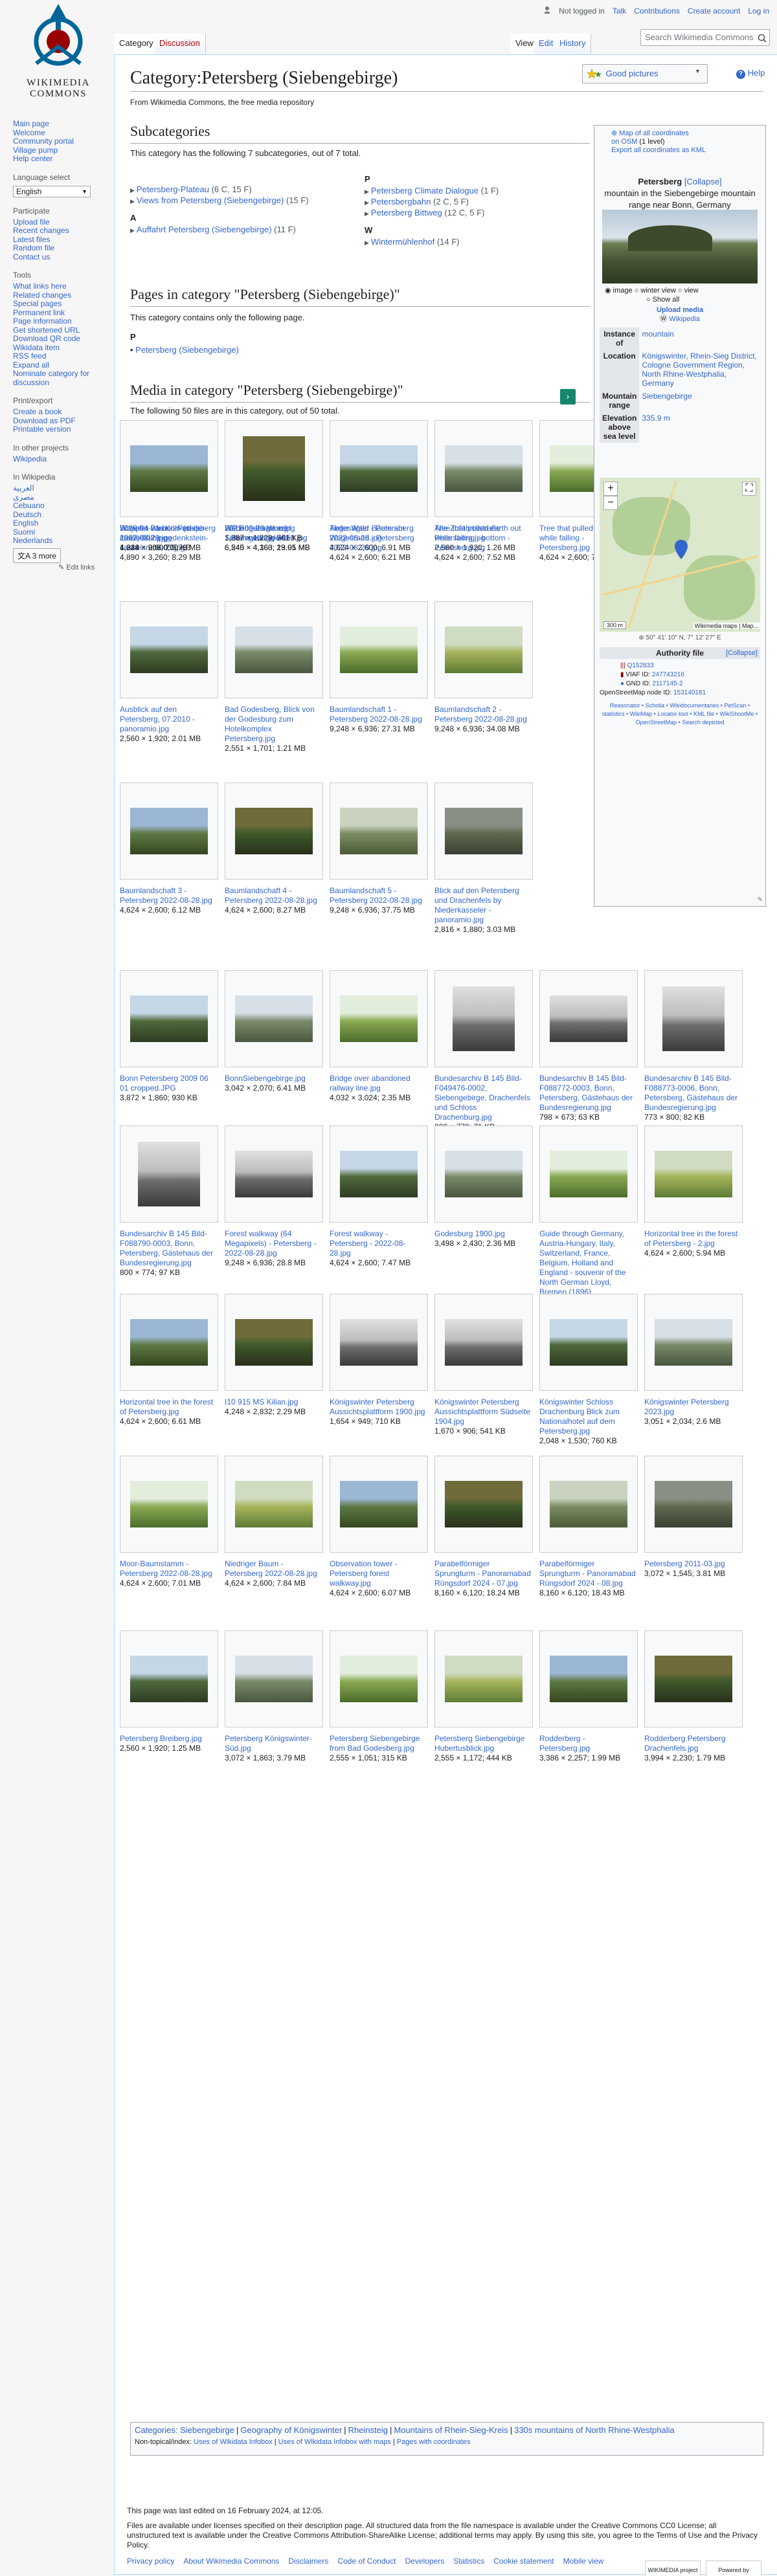 The height and width of the screenshot is (2576, 777). What do you see at coordinates (210, 200) in the screenshot?
I see `subcategory-link: Views from Petersberg (Siebengebirge)` at bounding box center [210, 200].